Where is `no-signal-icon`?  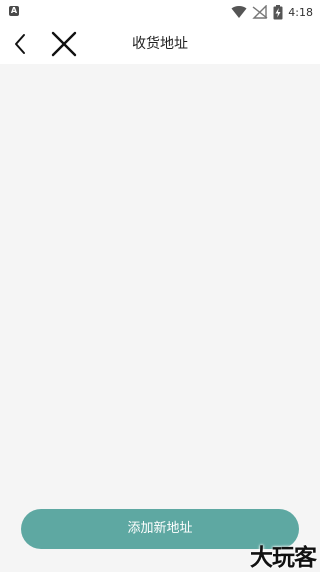
no-signal-icon is located at coordinates (260, 12).